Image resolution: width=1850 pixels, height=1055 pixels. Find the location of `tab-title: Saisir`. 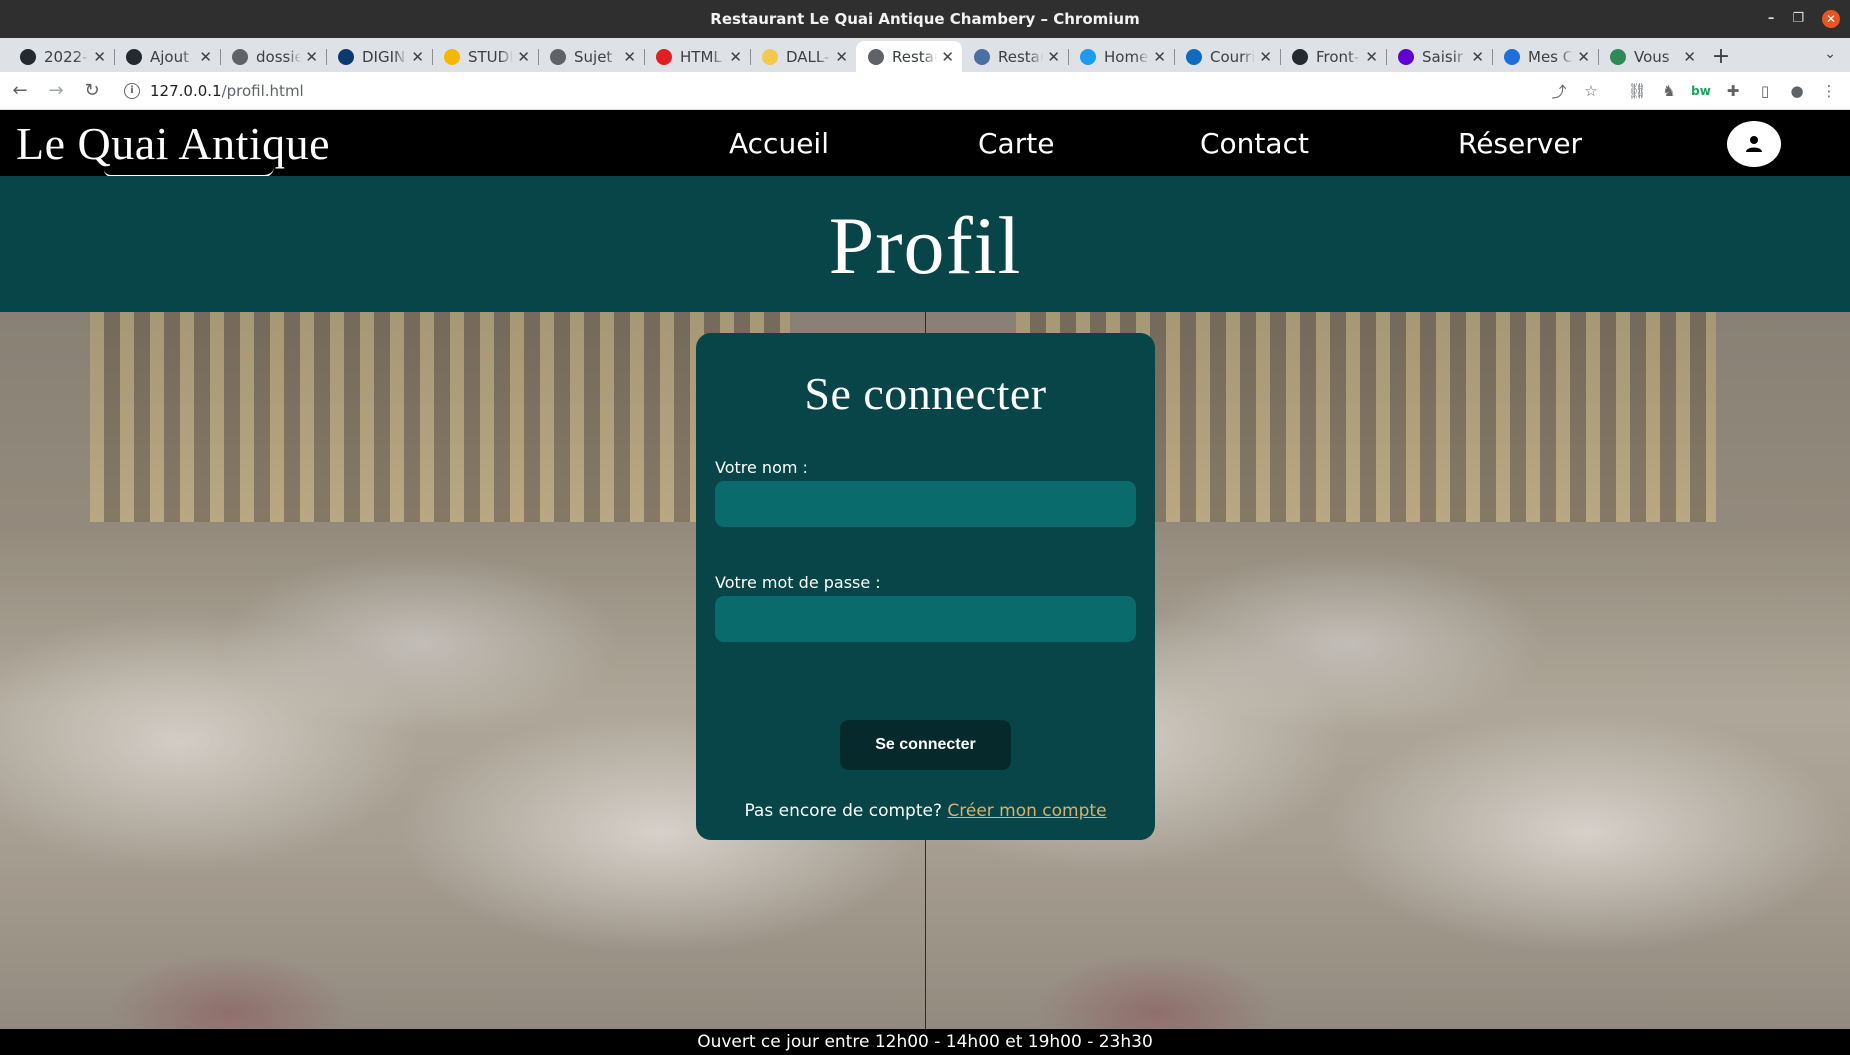

tab-title: Saisir is located at coordinates (1443, 56).